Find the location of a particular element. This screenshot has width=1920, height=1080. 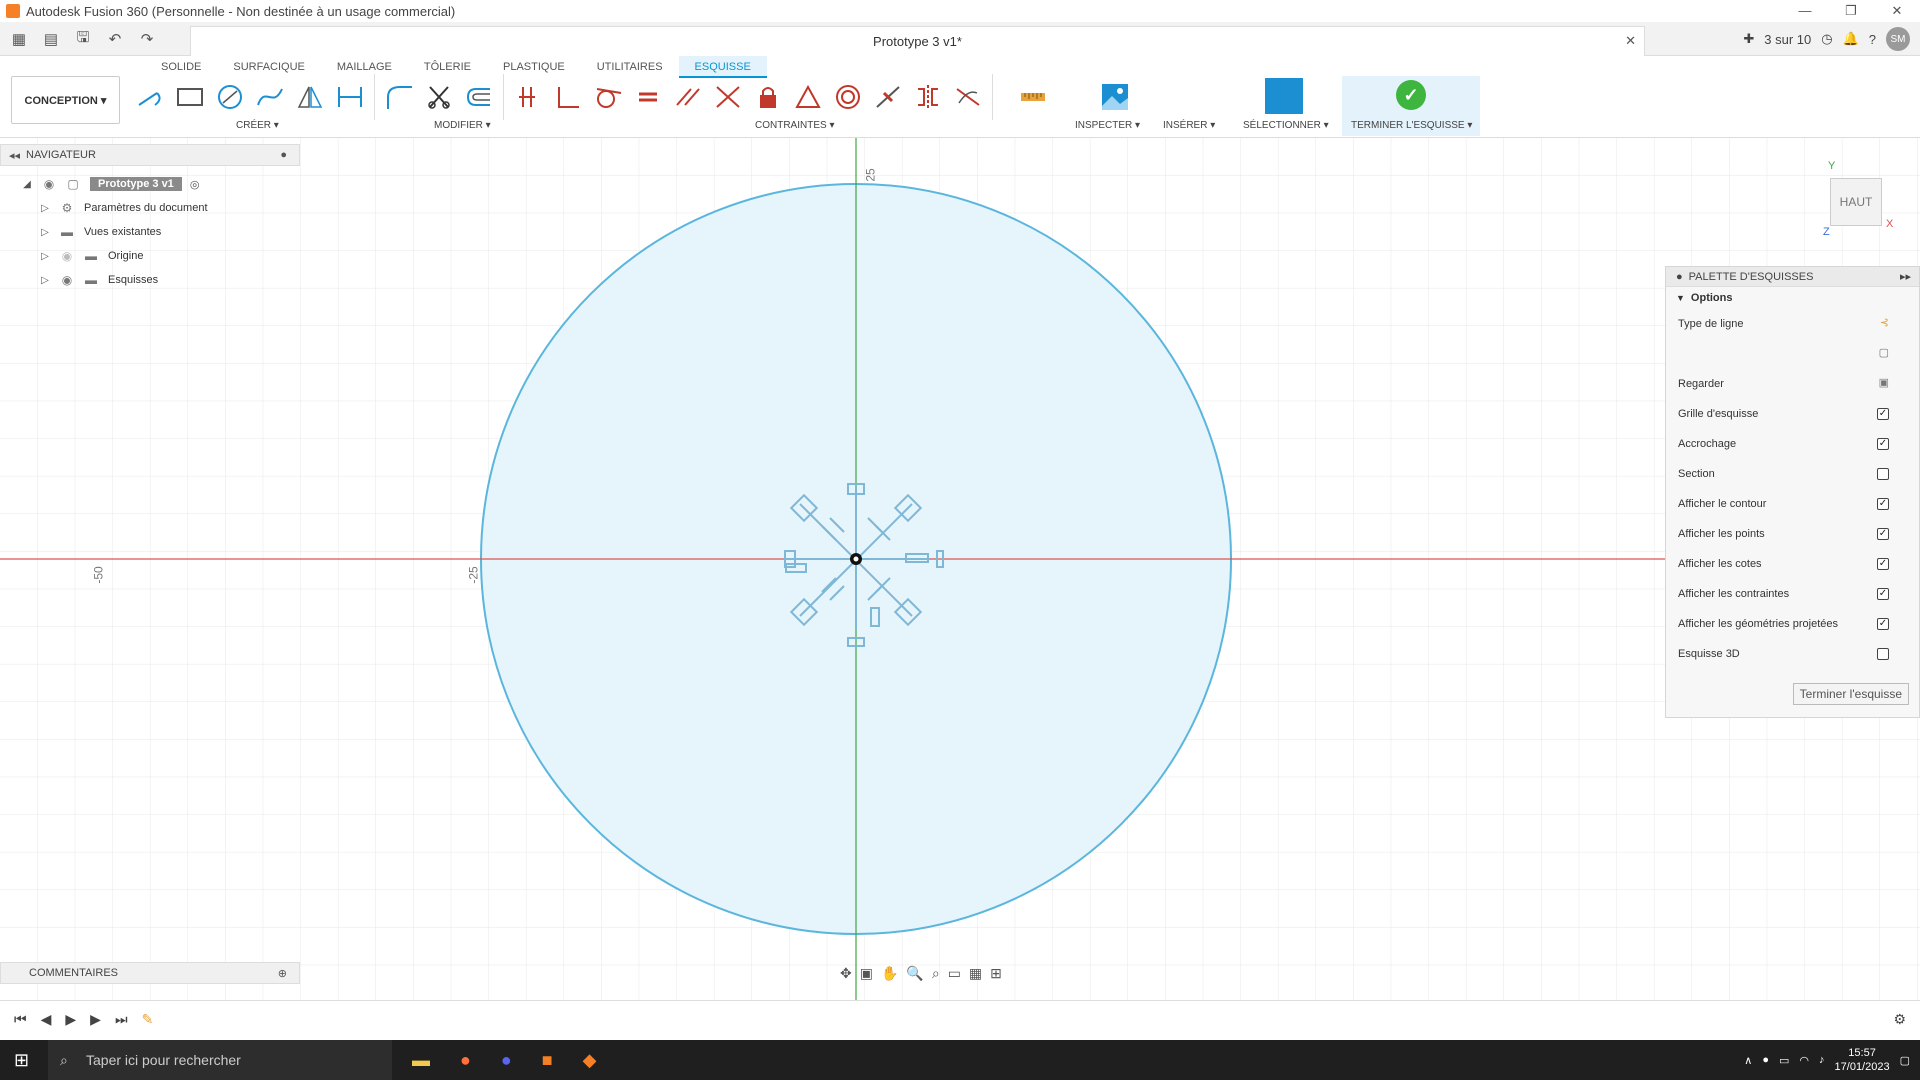

grid-settings-icon: ▦ is located at coordinates (975, 973).